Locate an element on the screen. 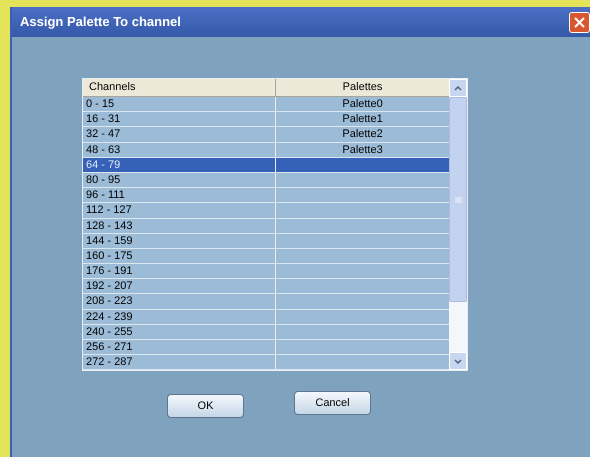 The width and height of the screenshot is (590, 457). table-cell: 256 - 271 is located at coordinates (179, 347).